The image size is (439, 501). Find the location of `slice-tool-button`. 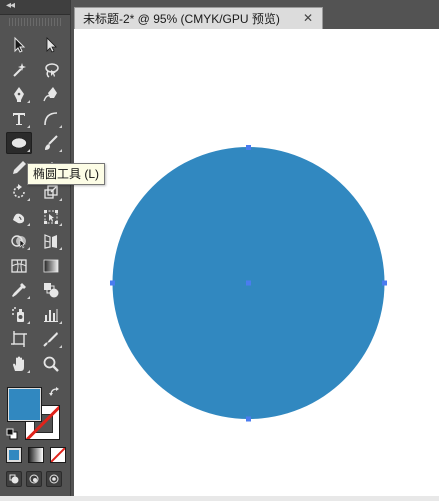

slice-tool-button is located at coordinates (51, 339).